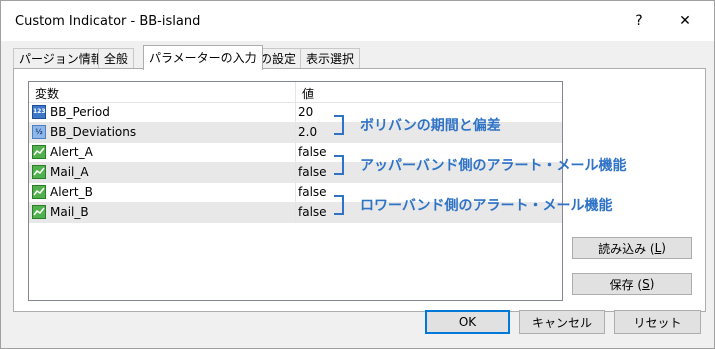 Image resolution: width=715 pixels, height=349 pixels. What do you see at coordinates (69, 172) in the screenshot?
I see `param-name: Mail_A` at bounding box center [69, 172].